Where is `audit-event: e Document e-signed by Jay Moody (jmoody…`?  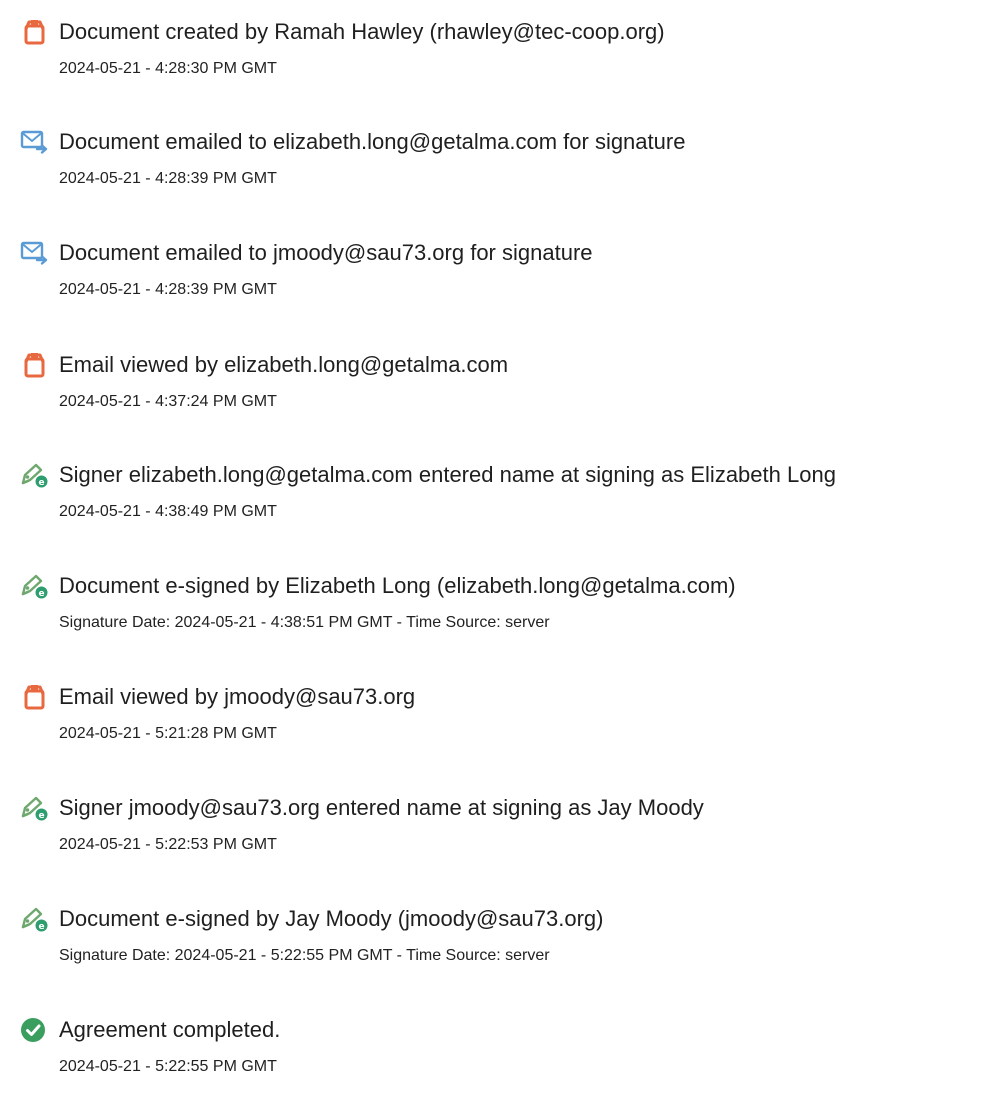 audit-event: e Document e-signed by Jay Moody (jmoody… is located at coordinates (501, 944).